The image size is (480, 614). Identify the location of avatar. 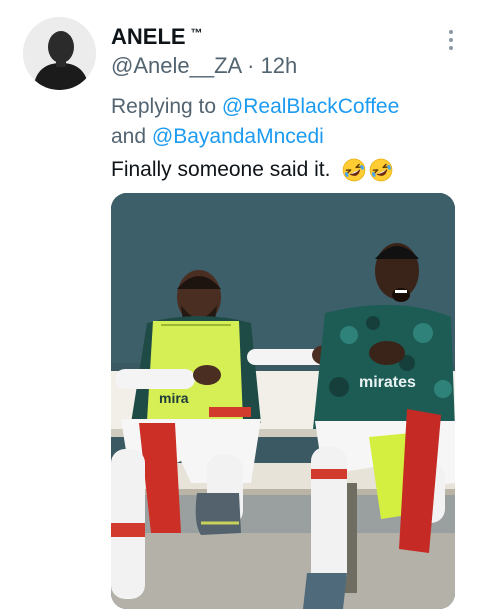
(59, 53).